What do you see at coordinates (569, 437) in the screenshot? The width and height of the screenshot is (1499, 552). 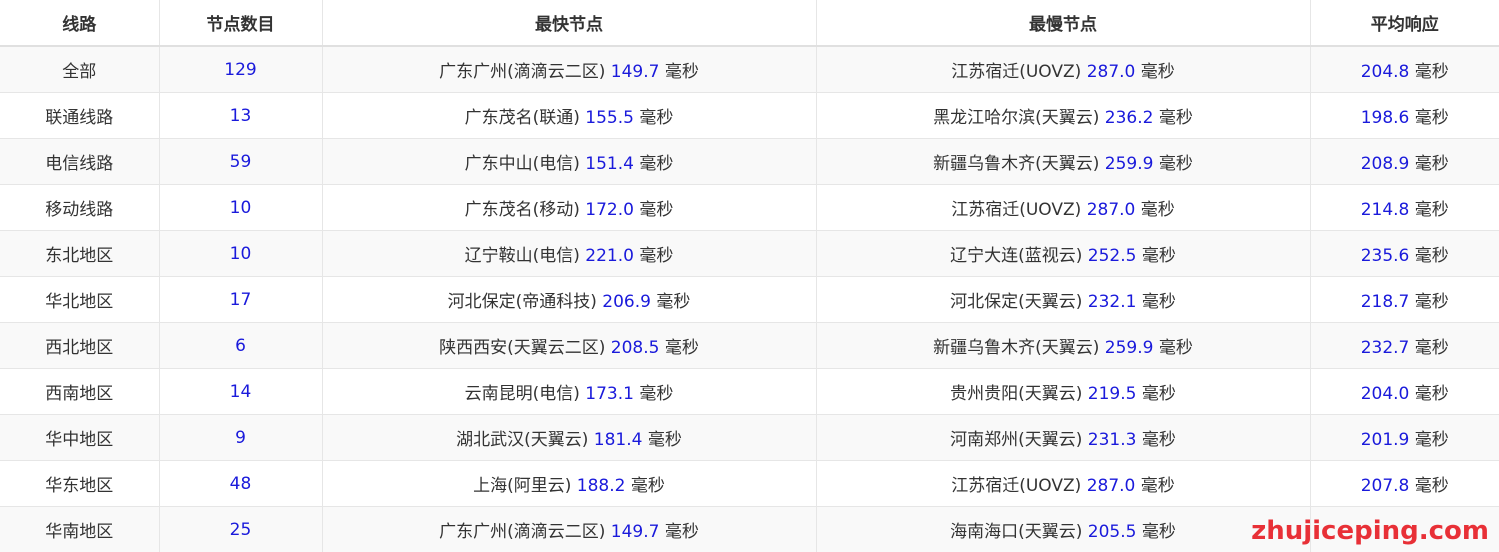 I see `fastest-node-cell: 湖北武汉(天翼云) 181.4 毫秒` at bounding box center [569, 437].